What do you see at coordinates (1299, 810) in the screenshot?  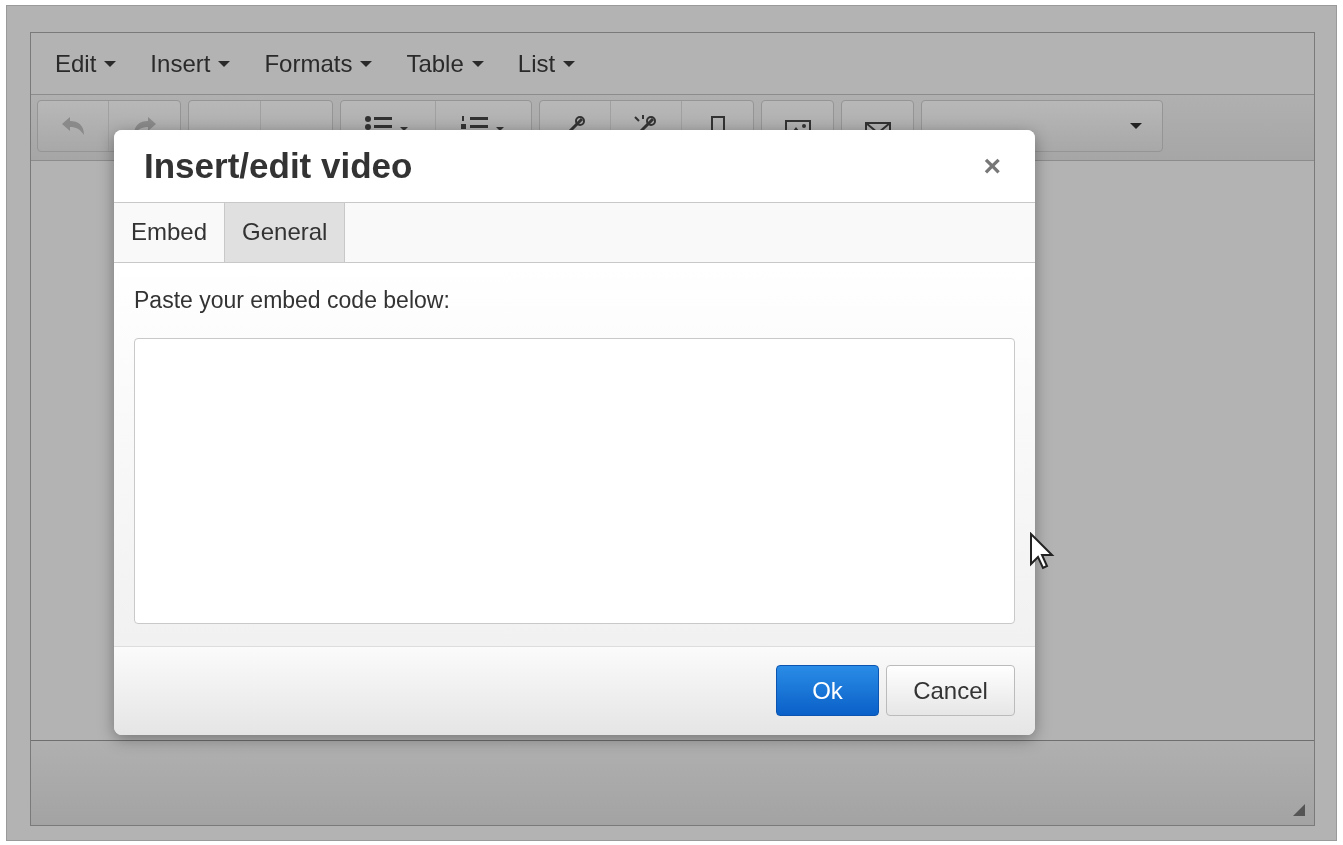 I see `resize-grip-icon` at bounding box center [1299, 810].